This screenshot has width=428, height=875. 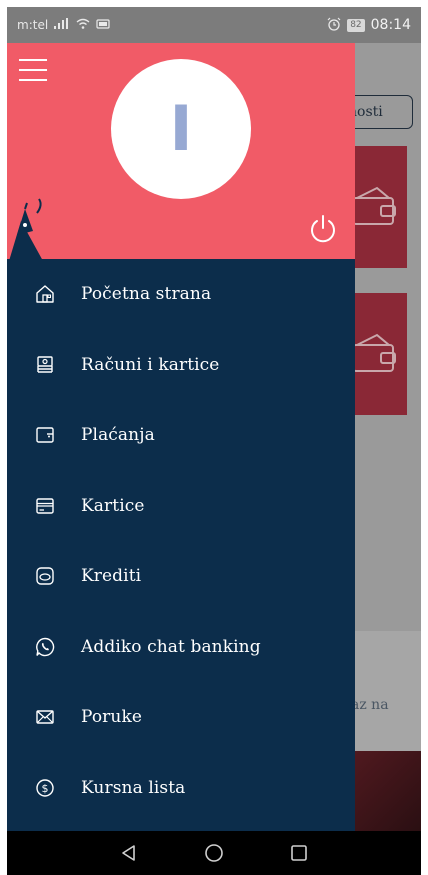 What do you see at coordinates (181, 576) in the screenshot?
I see `menu-item-krediti: Krediti` at bounding box center [181, 576].